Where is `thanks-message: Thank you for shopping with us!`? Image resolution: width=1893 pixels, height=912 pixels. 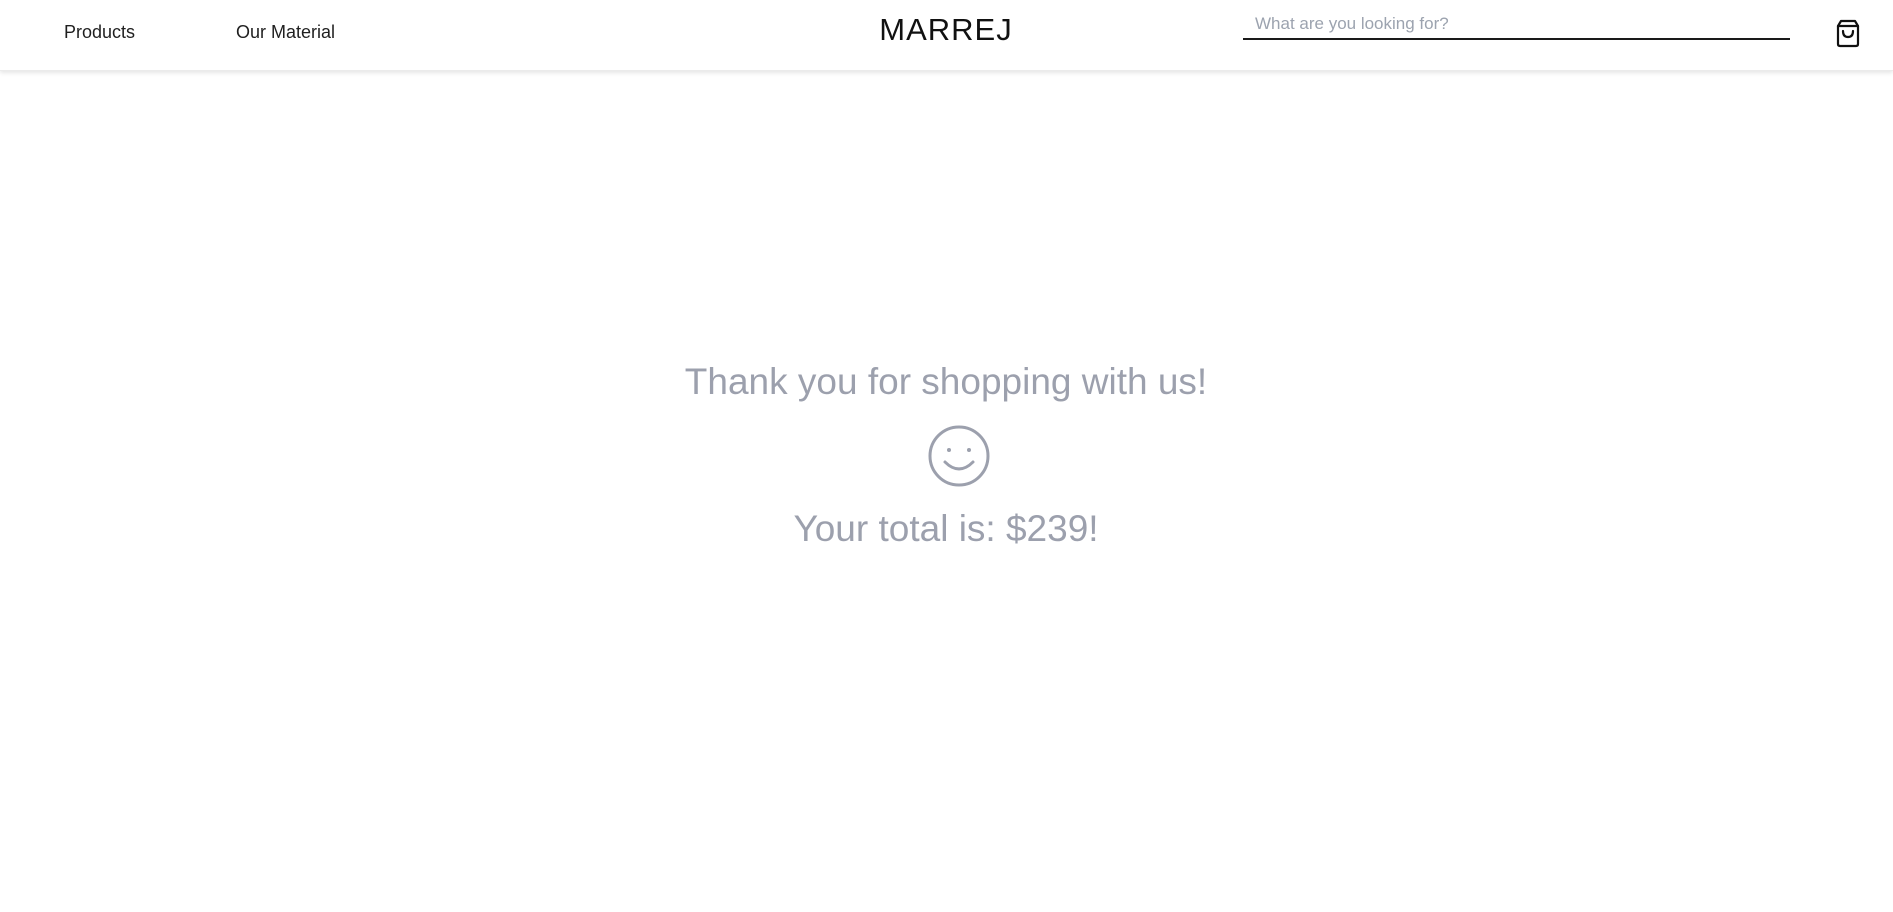 thanks-message: Thank you for shopping with us! is located at coordinates (946, 381).